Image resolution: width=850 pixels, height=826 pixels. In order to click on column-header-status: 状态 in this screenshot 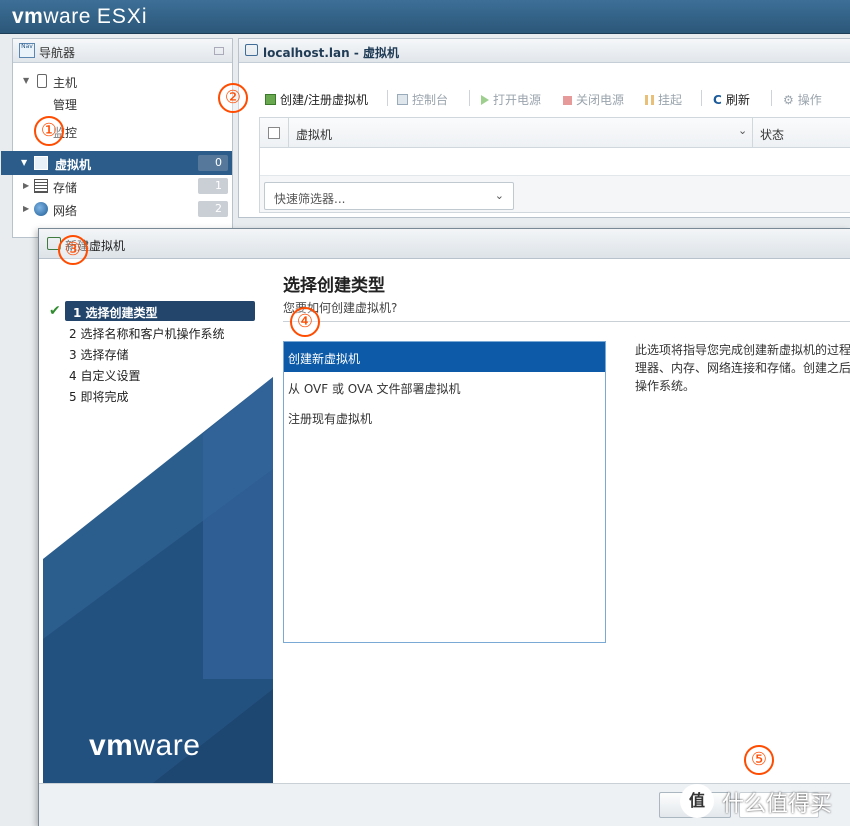, I will do `click(772, 134)`.